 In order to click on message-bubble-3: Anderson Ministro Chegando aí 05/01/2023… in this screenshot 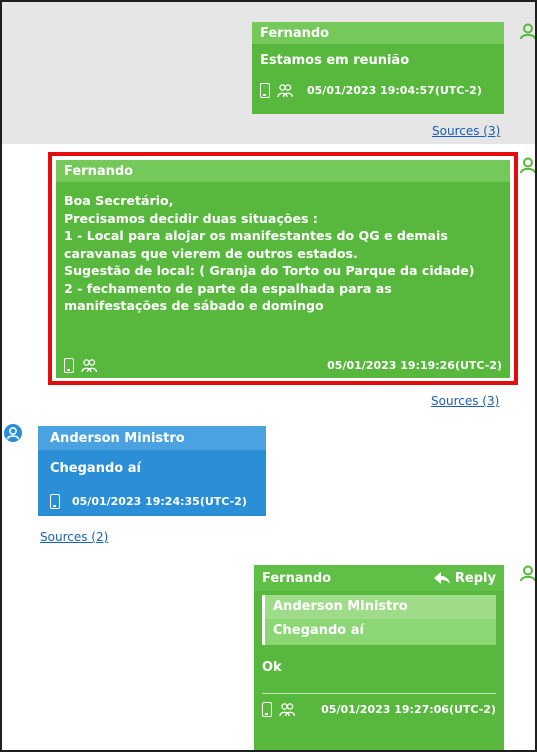, I will do `click(152, 471)`.